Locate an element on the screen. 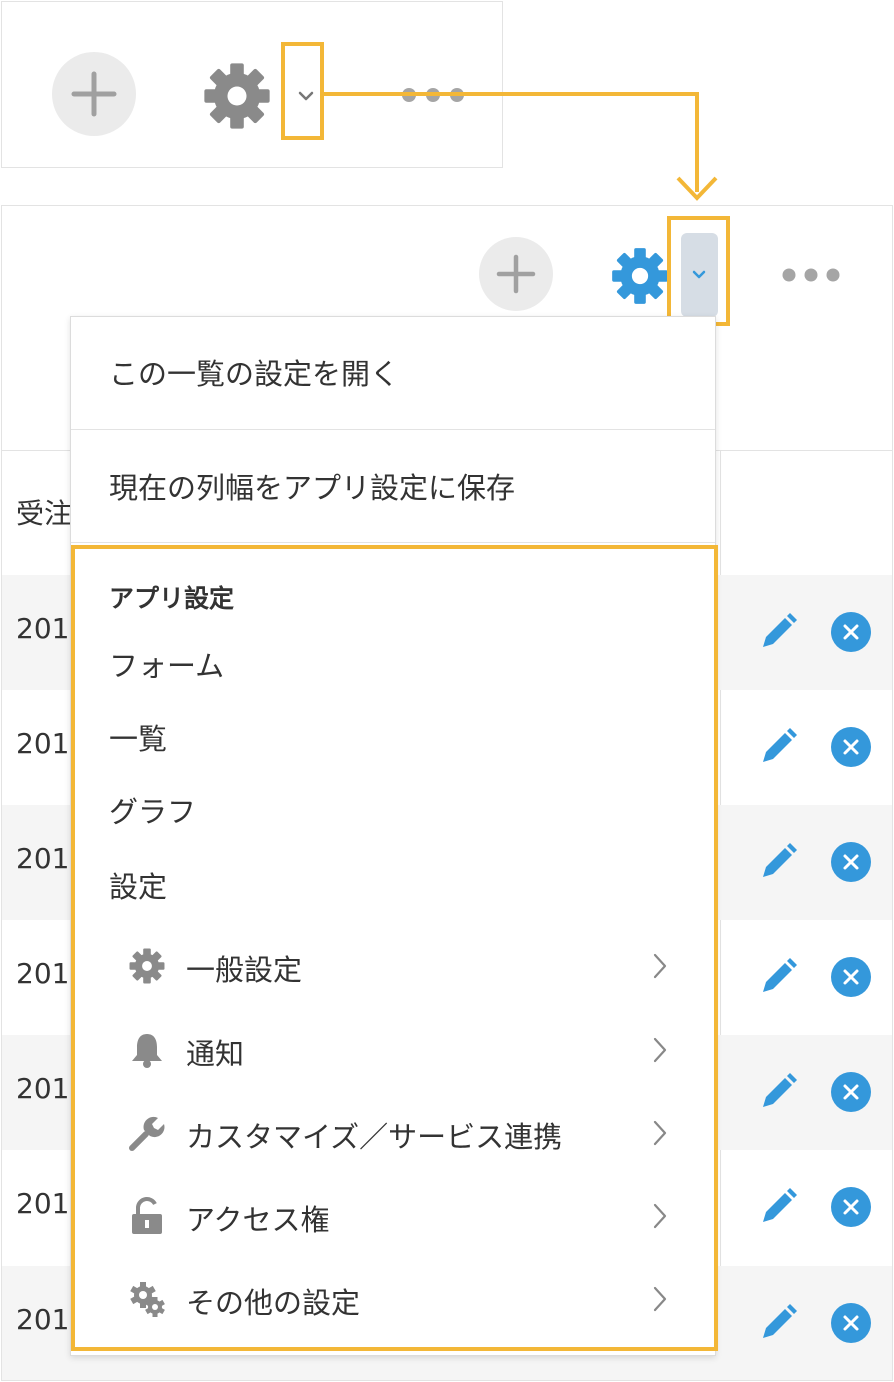  highlight-box-main-chevron is located at coordinates (698, 271).